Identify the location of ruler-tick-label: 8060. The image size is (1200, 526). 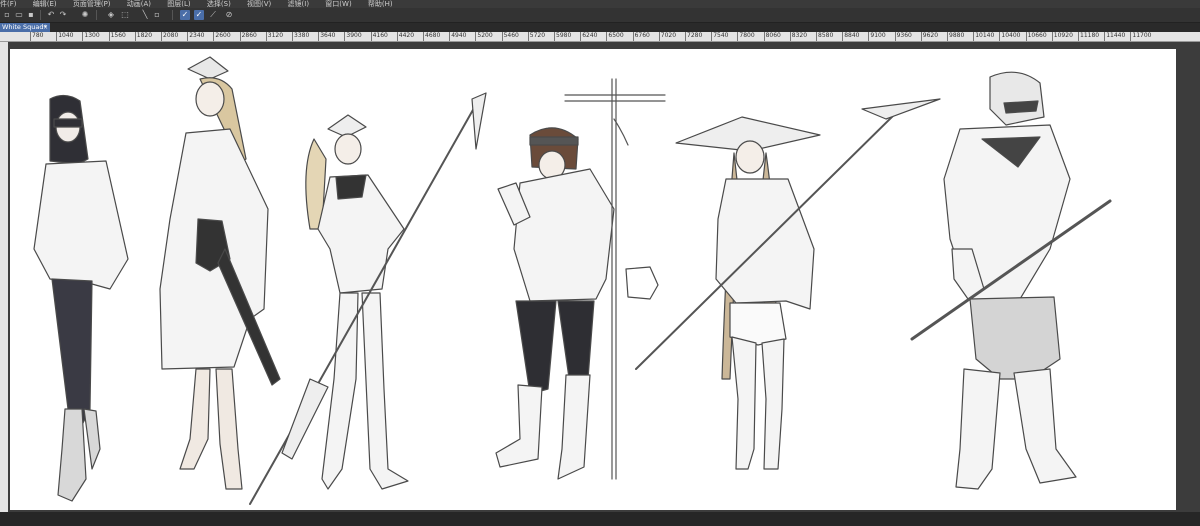
(772, 36).